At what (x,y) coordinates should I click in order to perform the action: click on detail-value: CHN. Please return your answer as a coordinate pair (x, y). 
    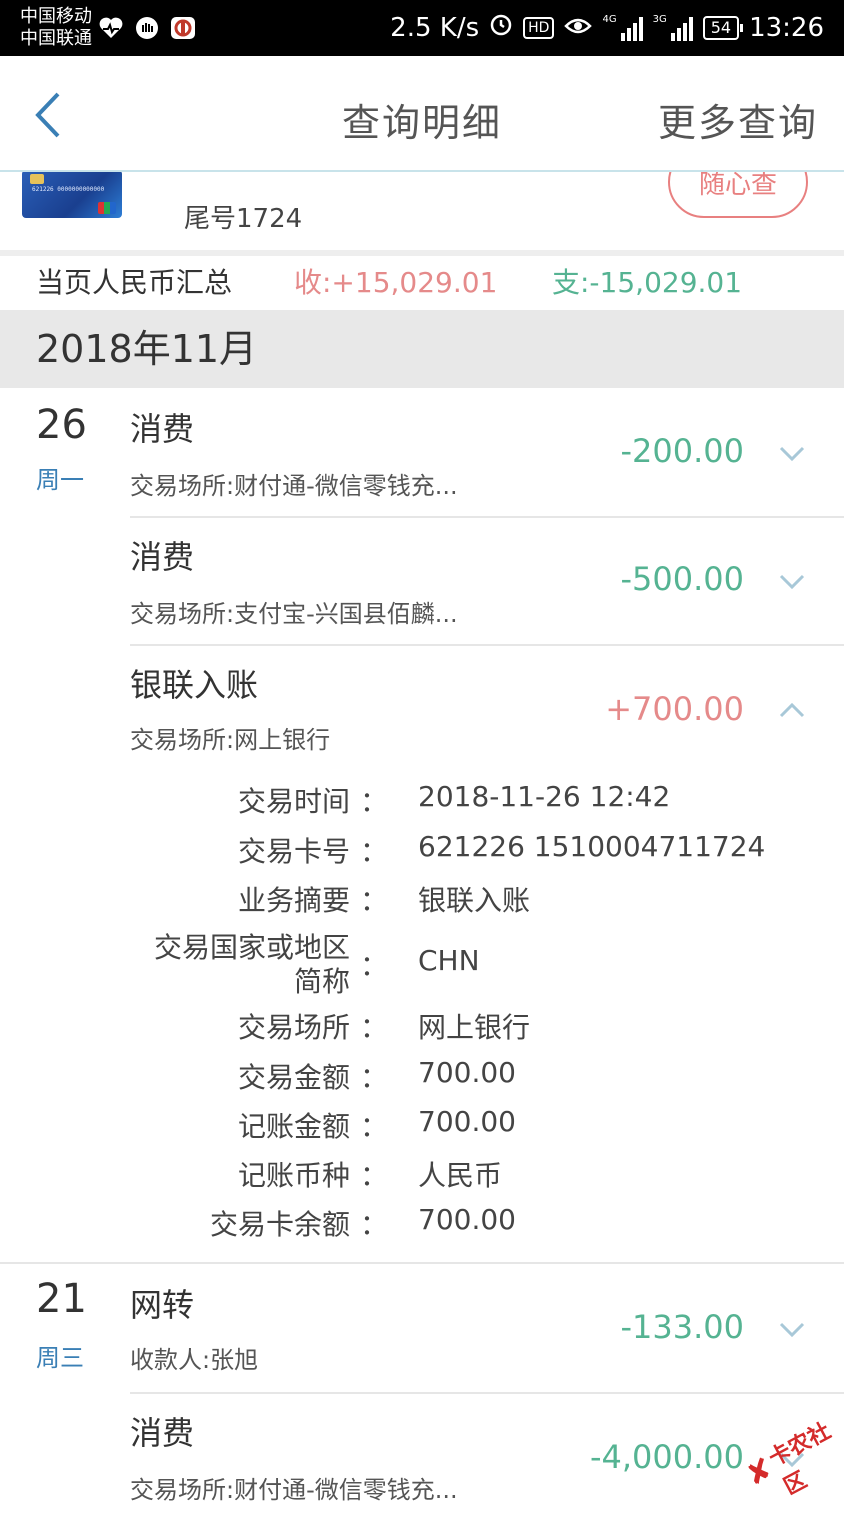
    Looking at the image, I should click on (449, 960).